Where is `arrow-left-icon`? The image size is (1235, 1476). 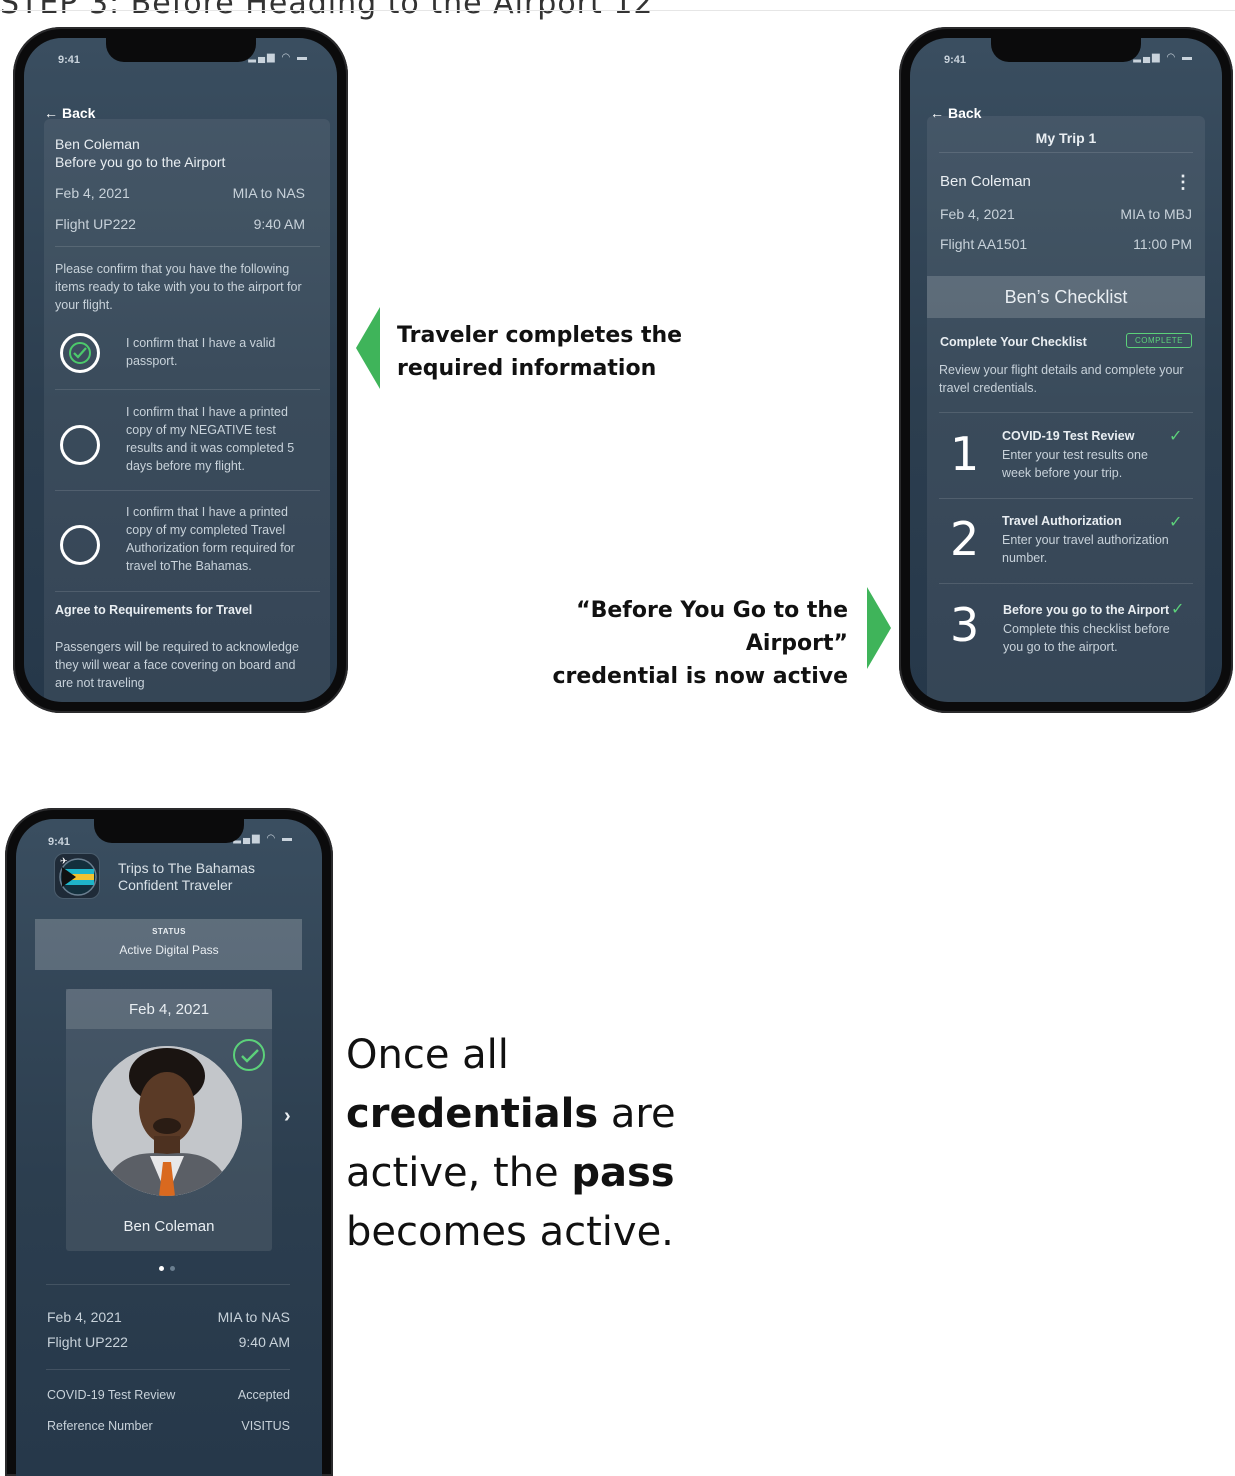 arrow-left-icon is located at coordinates (368, 348).